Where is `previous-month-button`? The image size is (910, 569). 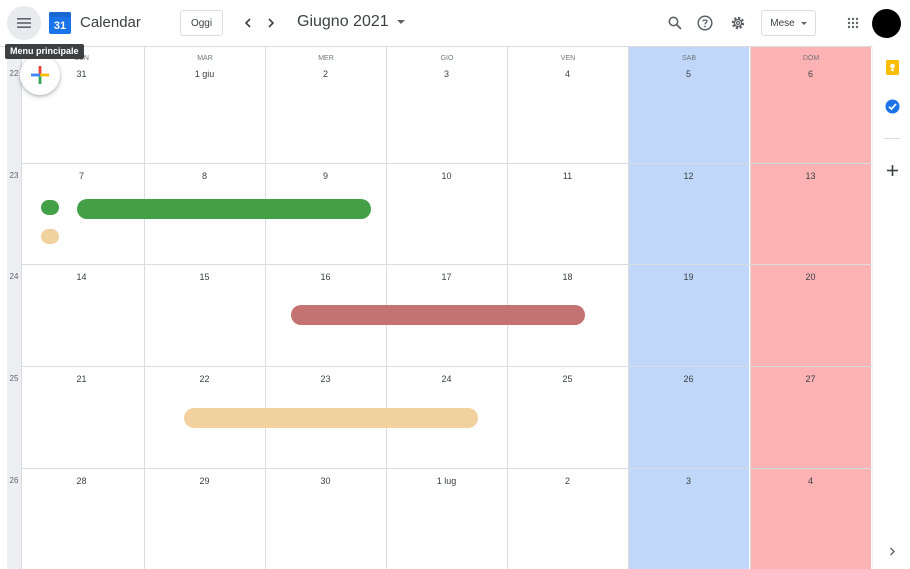 previous-month-button is located at coordinates (248, 23).